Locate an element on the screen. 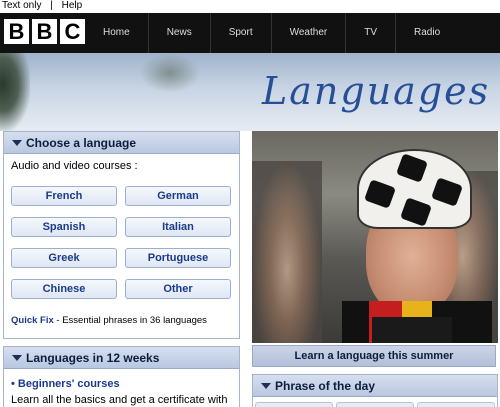 The image size is (500, 407). choose-language-header: Choose a language is located at coordinates (121, 143).